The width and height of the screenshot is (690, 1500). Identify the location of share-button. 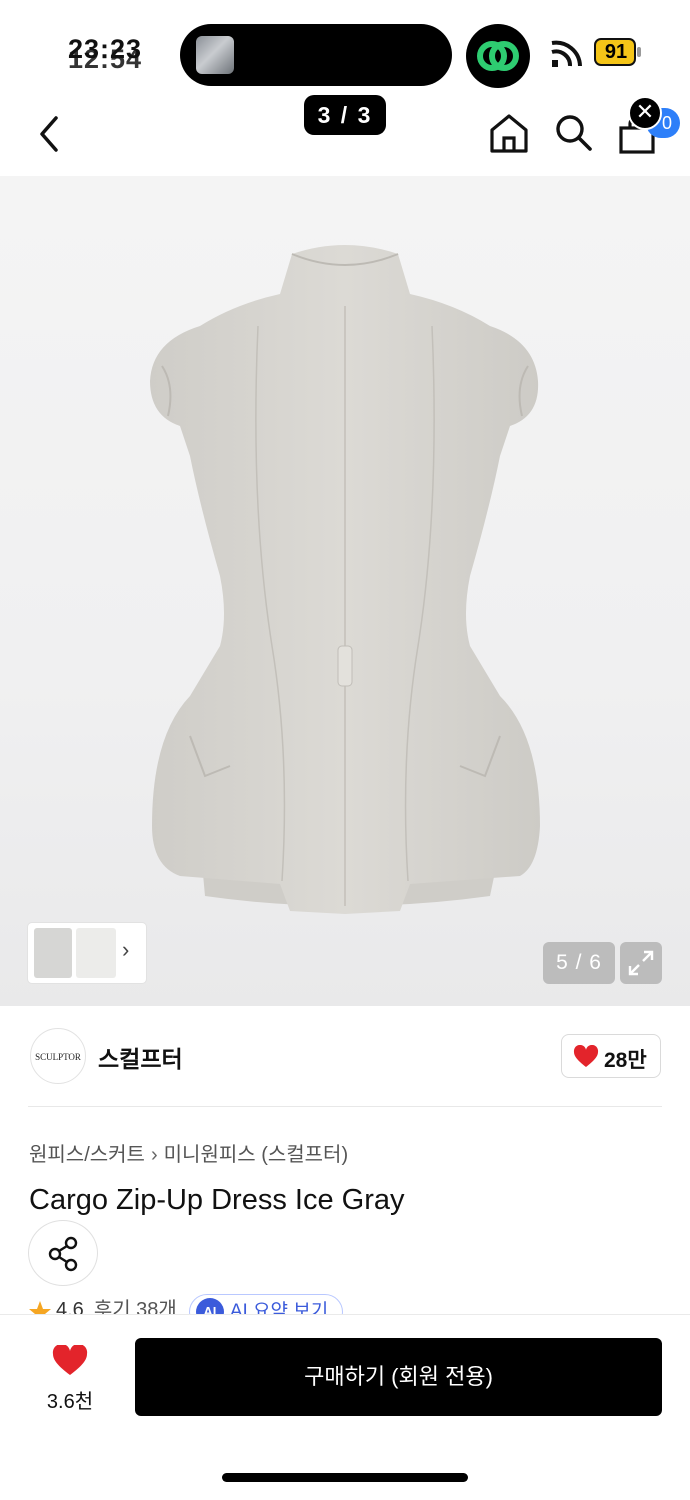
(63, 1253).